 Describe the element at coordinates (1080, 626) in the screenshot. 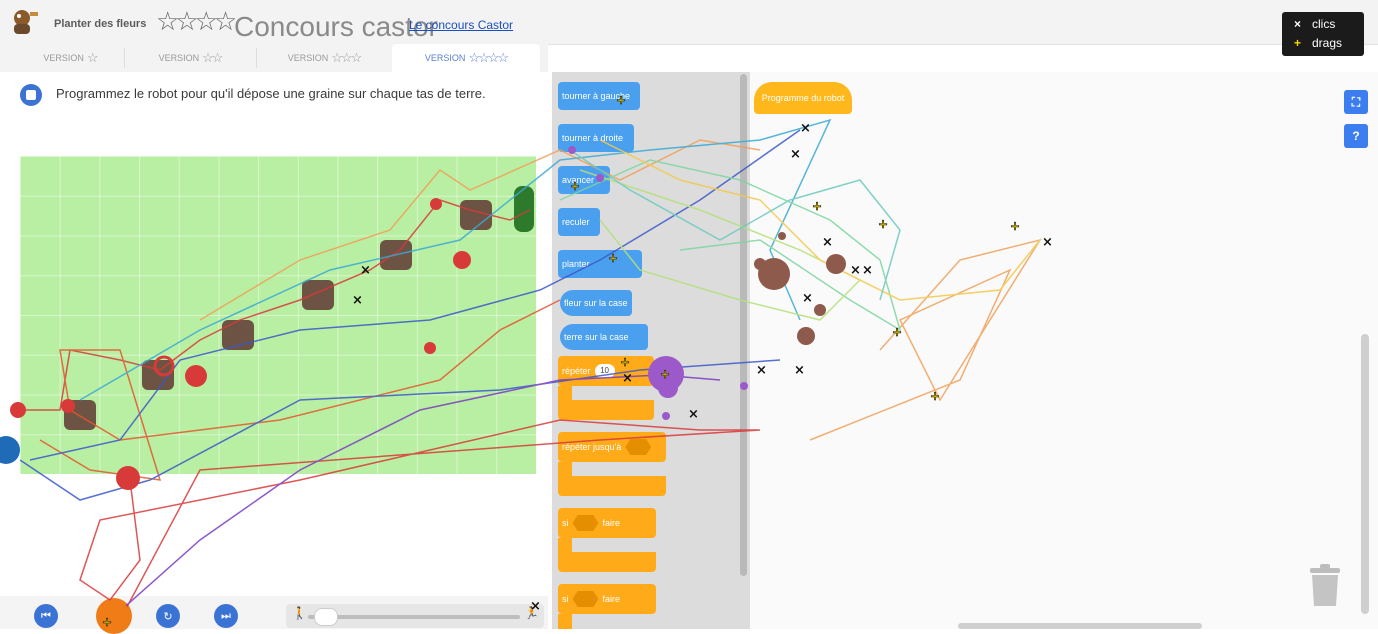

I see `workspace-horizontal-scrollbar` at that location.